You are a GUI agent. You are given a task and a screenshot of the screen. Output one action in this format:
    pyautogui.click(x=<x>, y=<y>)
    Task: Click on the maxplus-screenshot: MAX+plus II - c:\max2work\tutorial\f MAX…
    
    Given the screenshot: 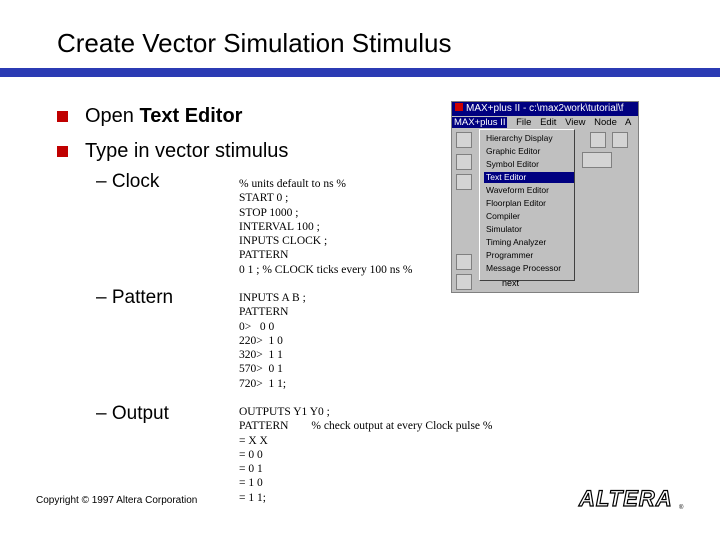 What is the action you would take?
    pyautogui.click(x=545, y=197)
    